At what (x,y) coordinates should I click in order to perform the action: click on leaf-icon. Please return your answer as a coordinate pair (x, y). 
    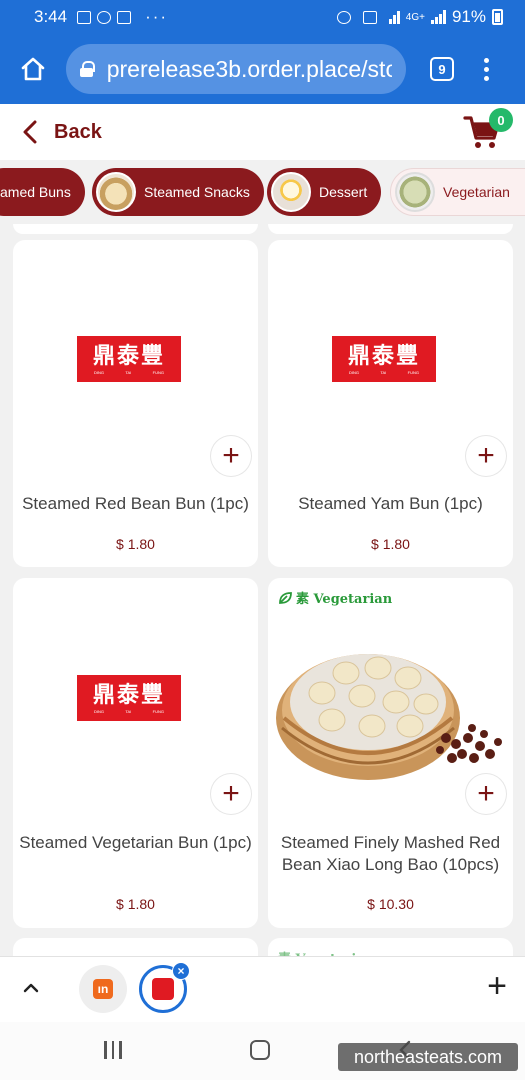
    Looking at the image, I should click on (285, 597).